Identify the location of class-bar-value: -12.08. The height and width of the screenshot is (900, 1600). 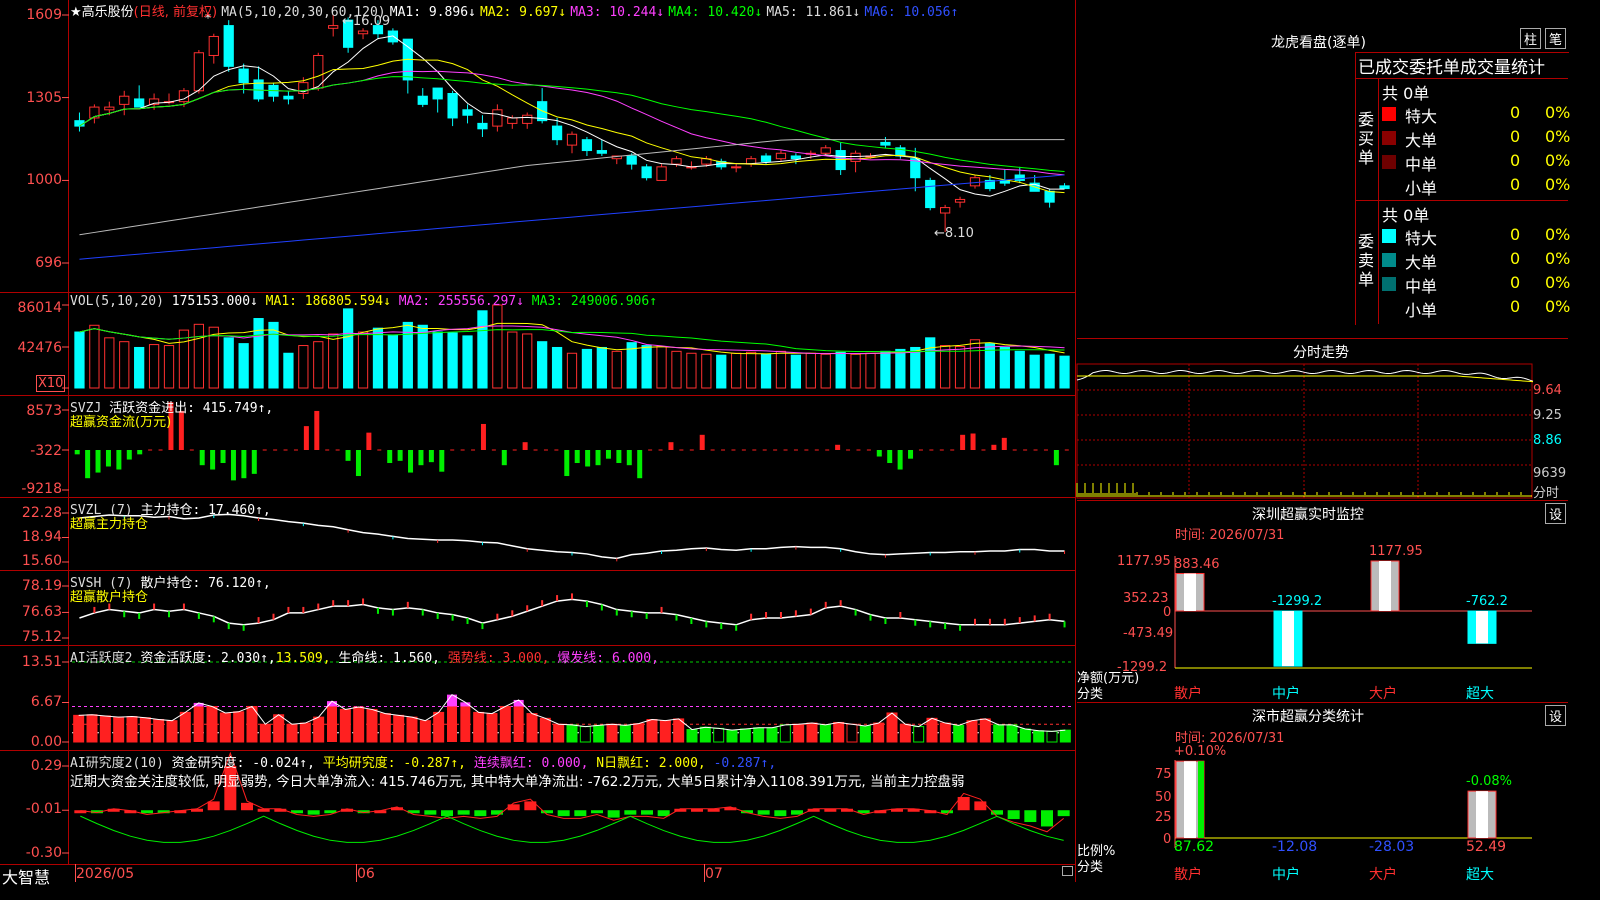
(1295, 847).